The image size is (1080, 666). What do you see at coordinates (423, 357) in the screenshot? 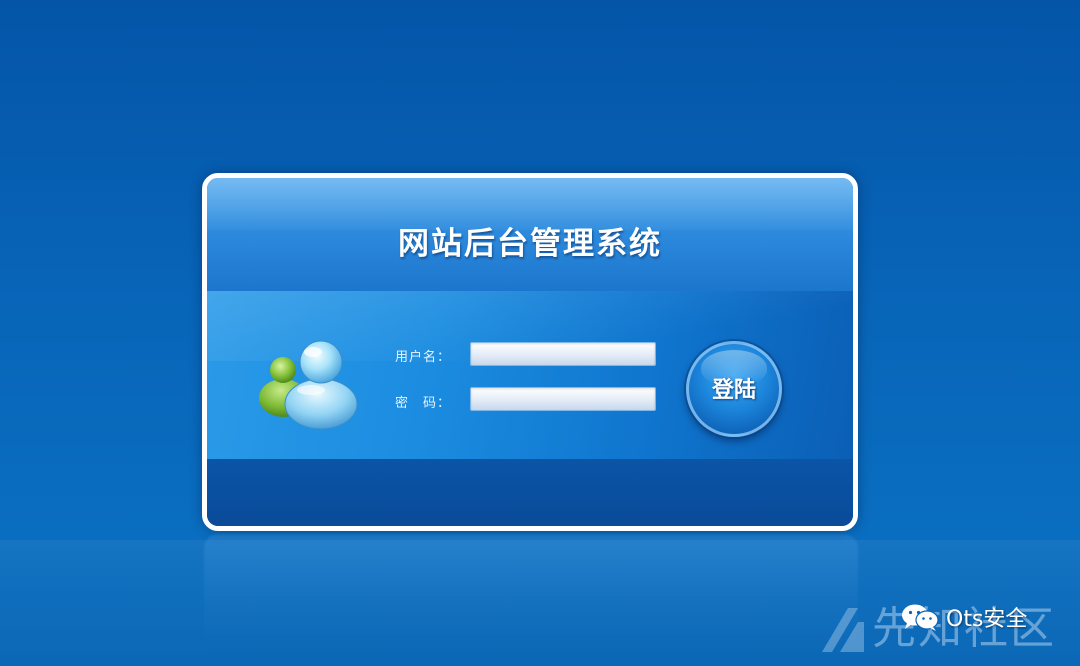
I see `username-label: 用户名：` at bounding box center [423, 357].